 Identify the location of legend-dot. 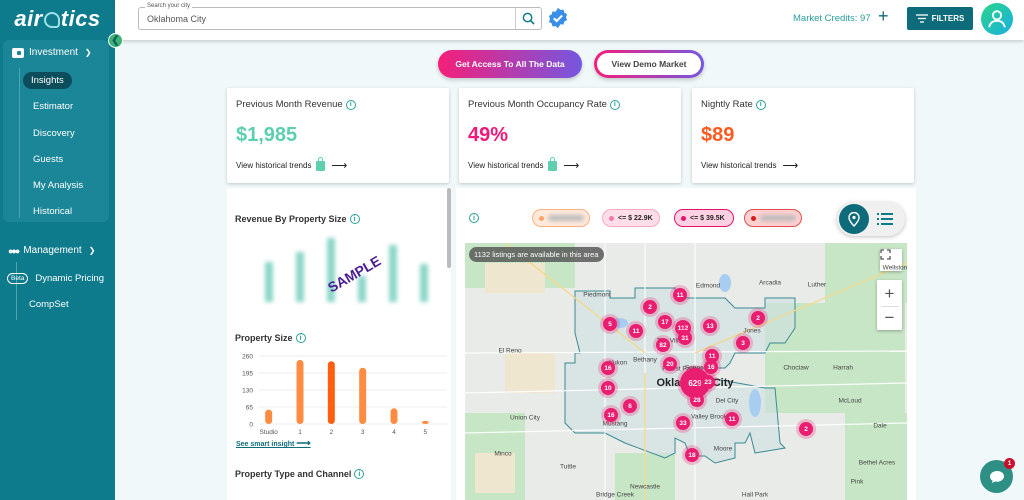
(541, 218).